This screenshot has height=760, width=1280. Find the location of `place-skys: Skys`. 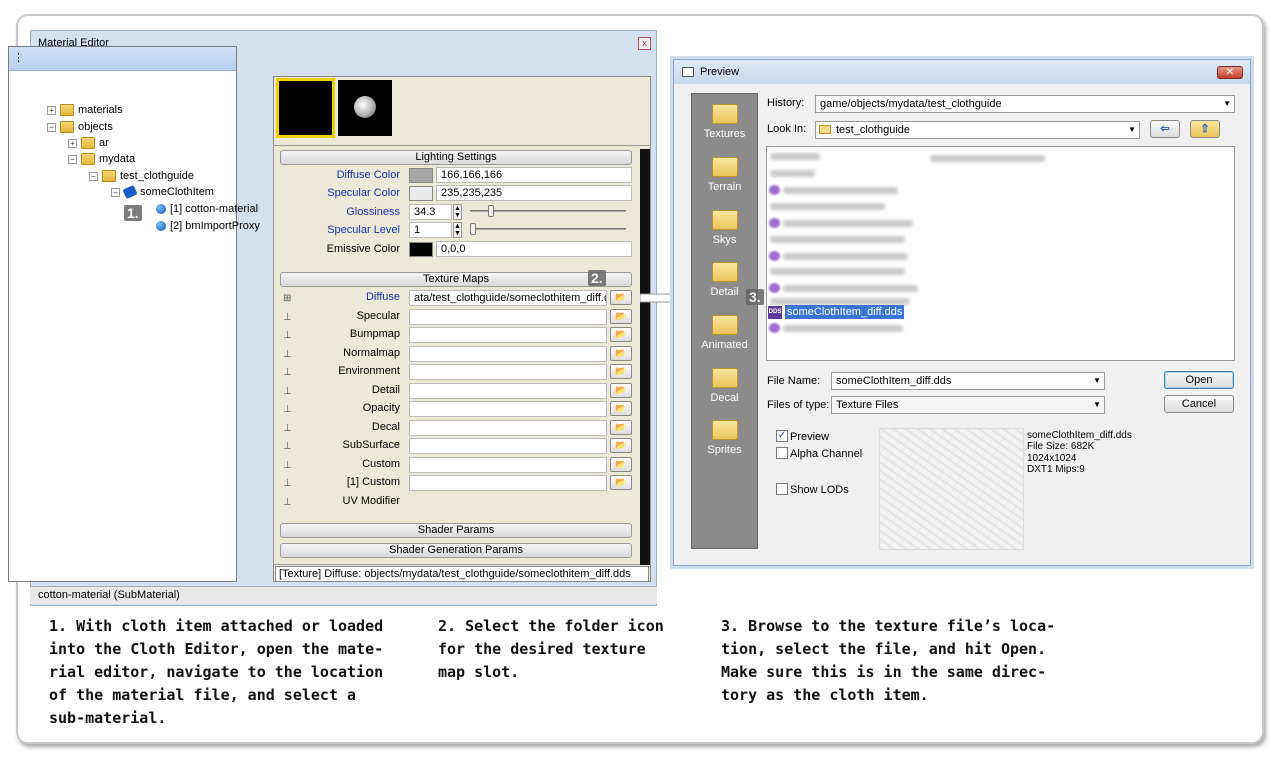

place-skys: Skys is located at coordinates (724, 228).